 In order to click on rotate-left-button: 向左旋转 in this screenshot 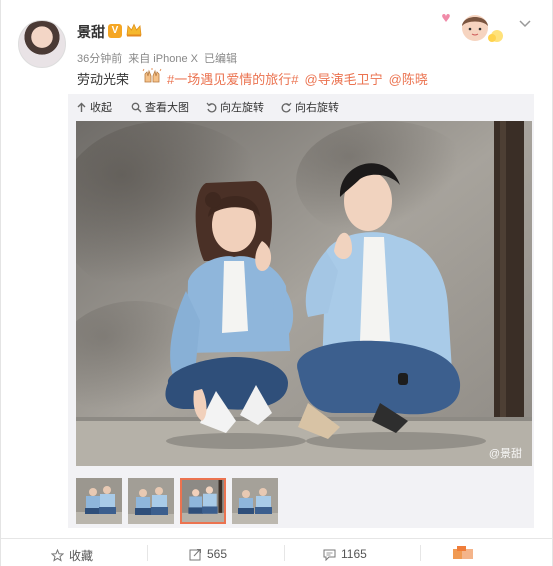, I will do `click(235, 107)`.